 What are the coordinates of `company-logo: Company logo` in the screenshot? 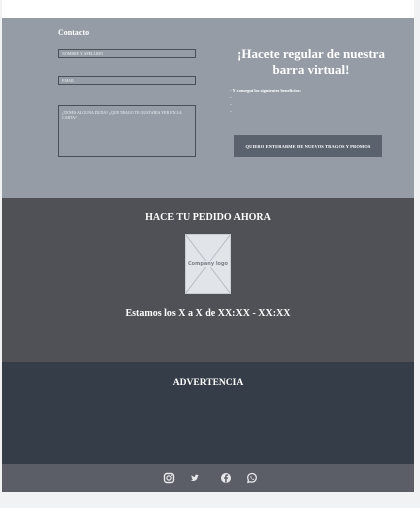 It's located at (208, 264).